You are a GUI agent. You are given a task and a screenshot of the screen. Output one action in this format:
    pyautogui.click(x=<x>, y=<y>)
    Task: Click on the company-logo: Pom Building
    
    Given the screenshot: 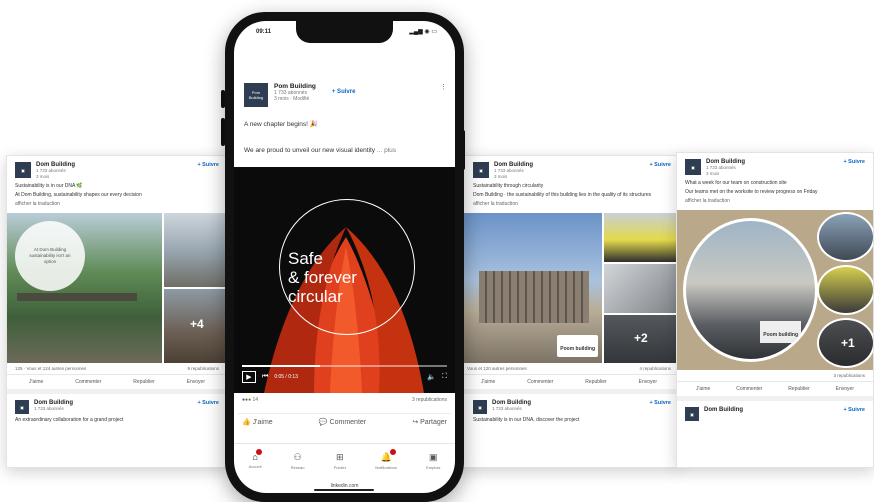 What is the action you would take?
    pyautogui.click(x=256, y=95)
    